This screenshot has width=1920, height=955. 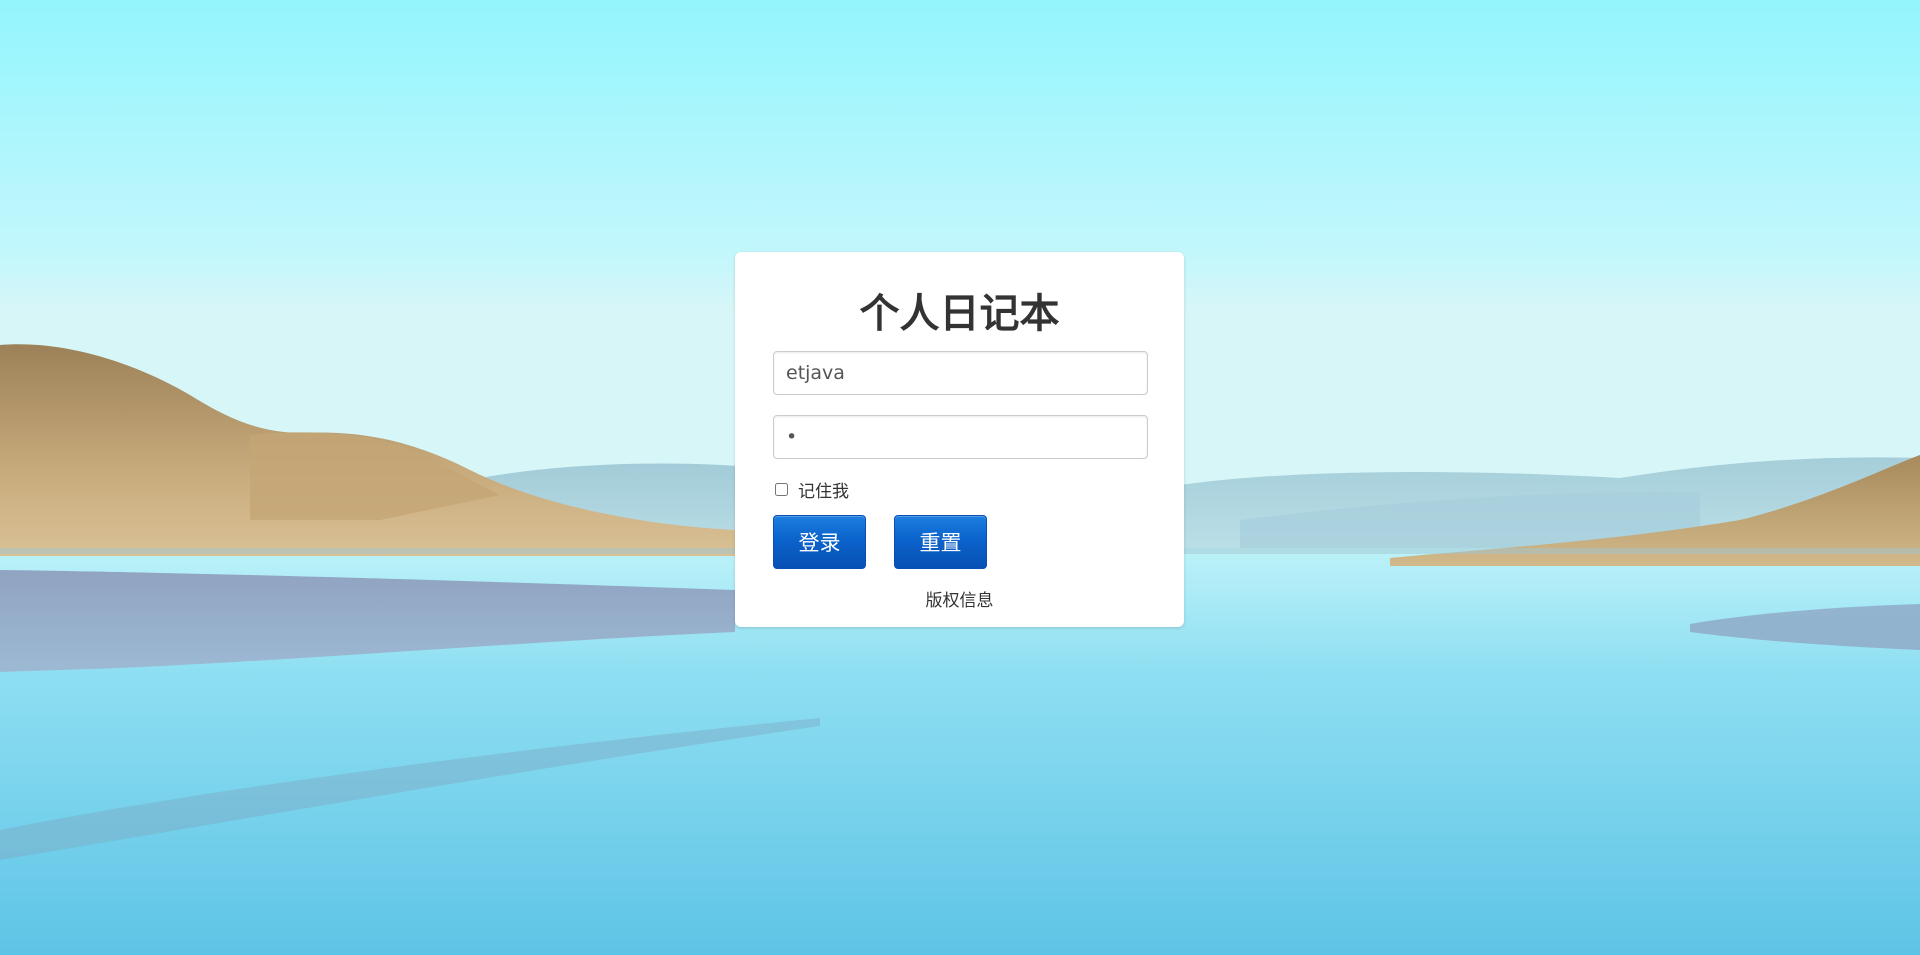 I want to click on remember-me: 记住我, so click(x=811, y=489).